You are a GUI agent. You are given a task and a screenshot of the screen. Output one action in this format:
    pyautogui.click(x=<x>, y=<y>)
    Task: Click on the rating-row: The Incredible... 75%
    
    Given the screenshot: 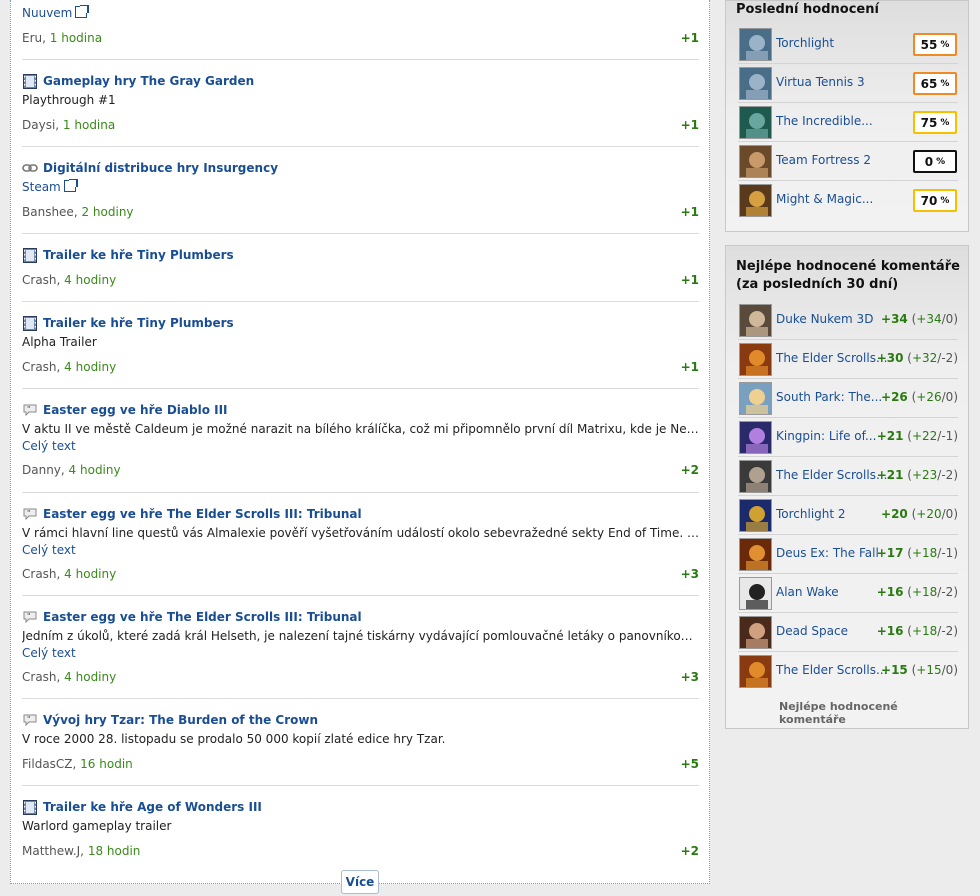 What is the action you would take?
    pyautogui.click(x=848, y=122)
    